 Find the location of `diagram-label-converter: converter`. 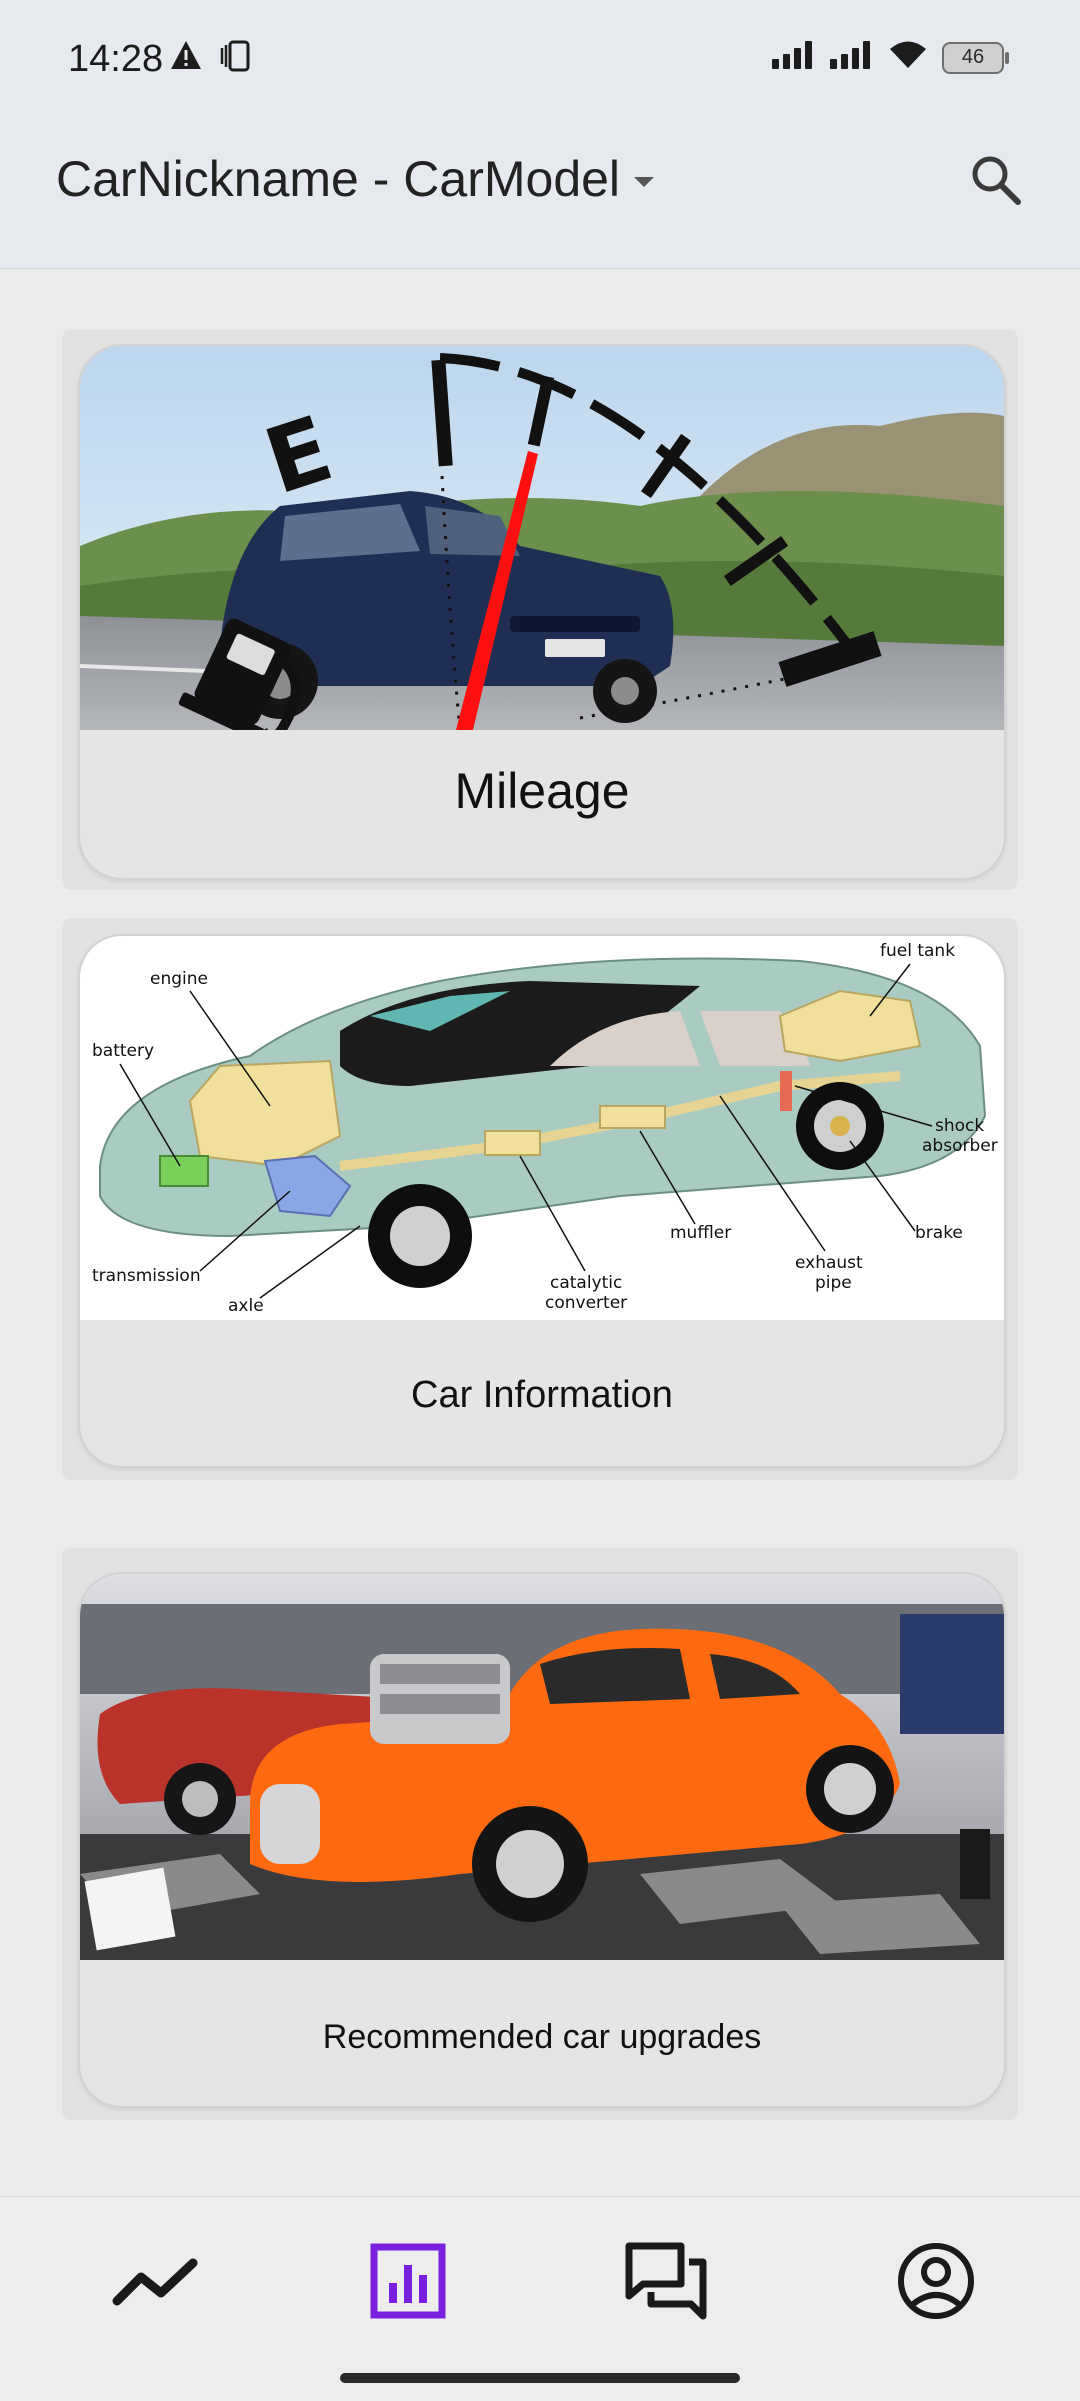

diagram-label-converter: converter is located at coordinates (586, 1303).